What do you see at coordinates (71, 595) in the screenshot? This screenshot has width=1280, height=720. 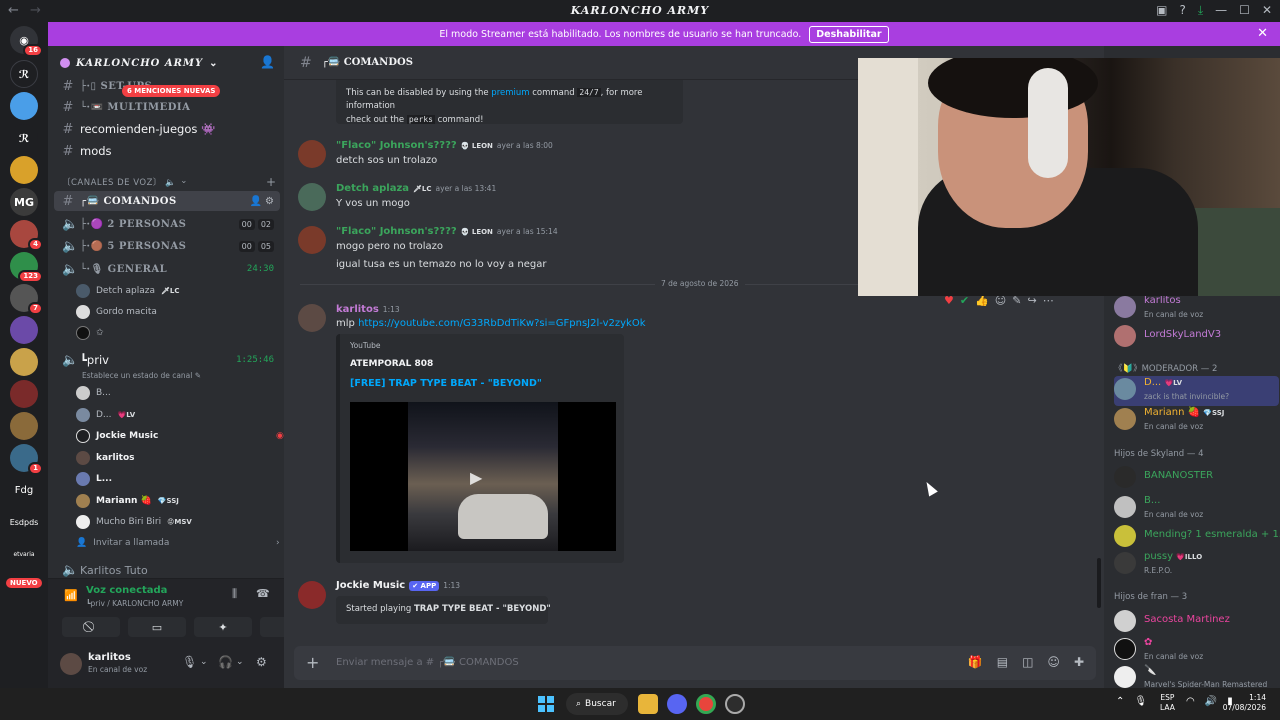 I see `signal-icon: 📶` at bounding box center [71, 595].